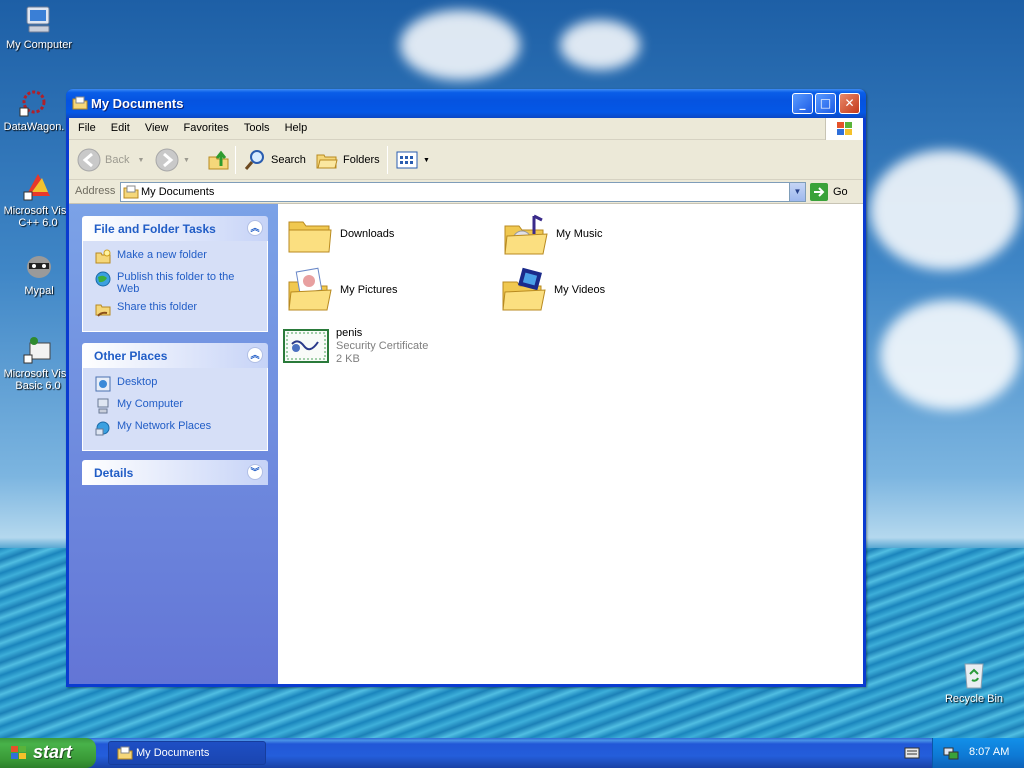 Image resolution: width=1024 pixels, height=768 pixels. Describe the element at coordinates (310, 289) in the screenshot. I see `pictures-folder-icon` at that location.